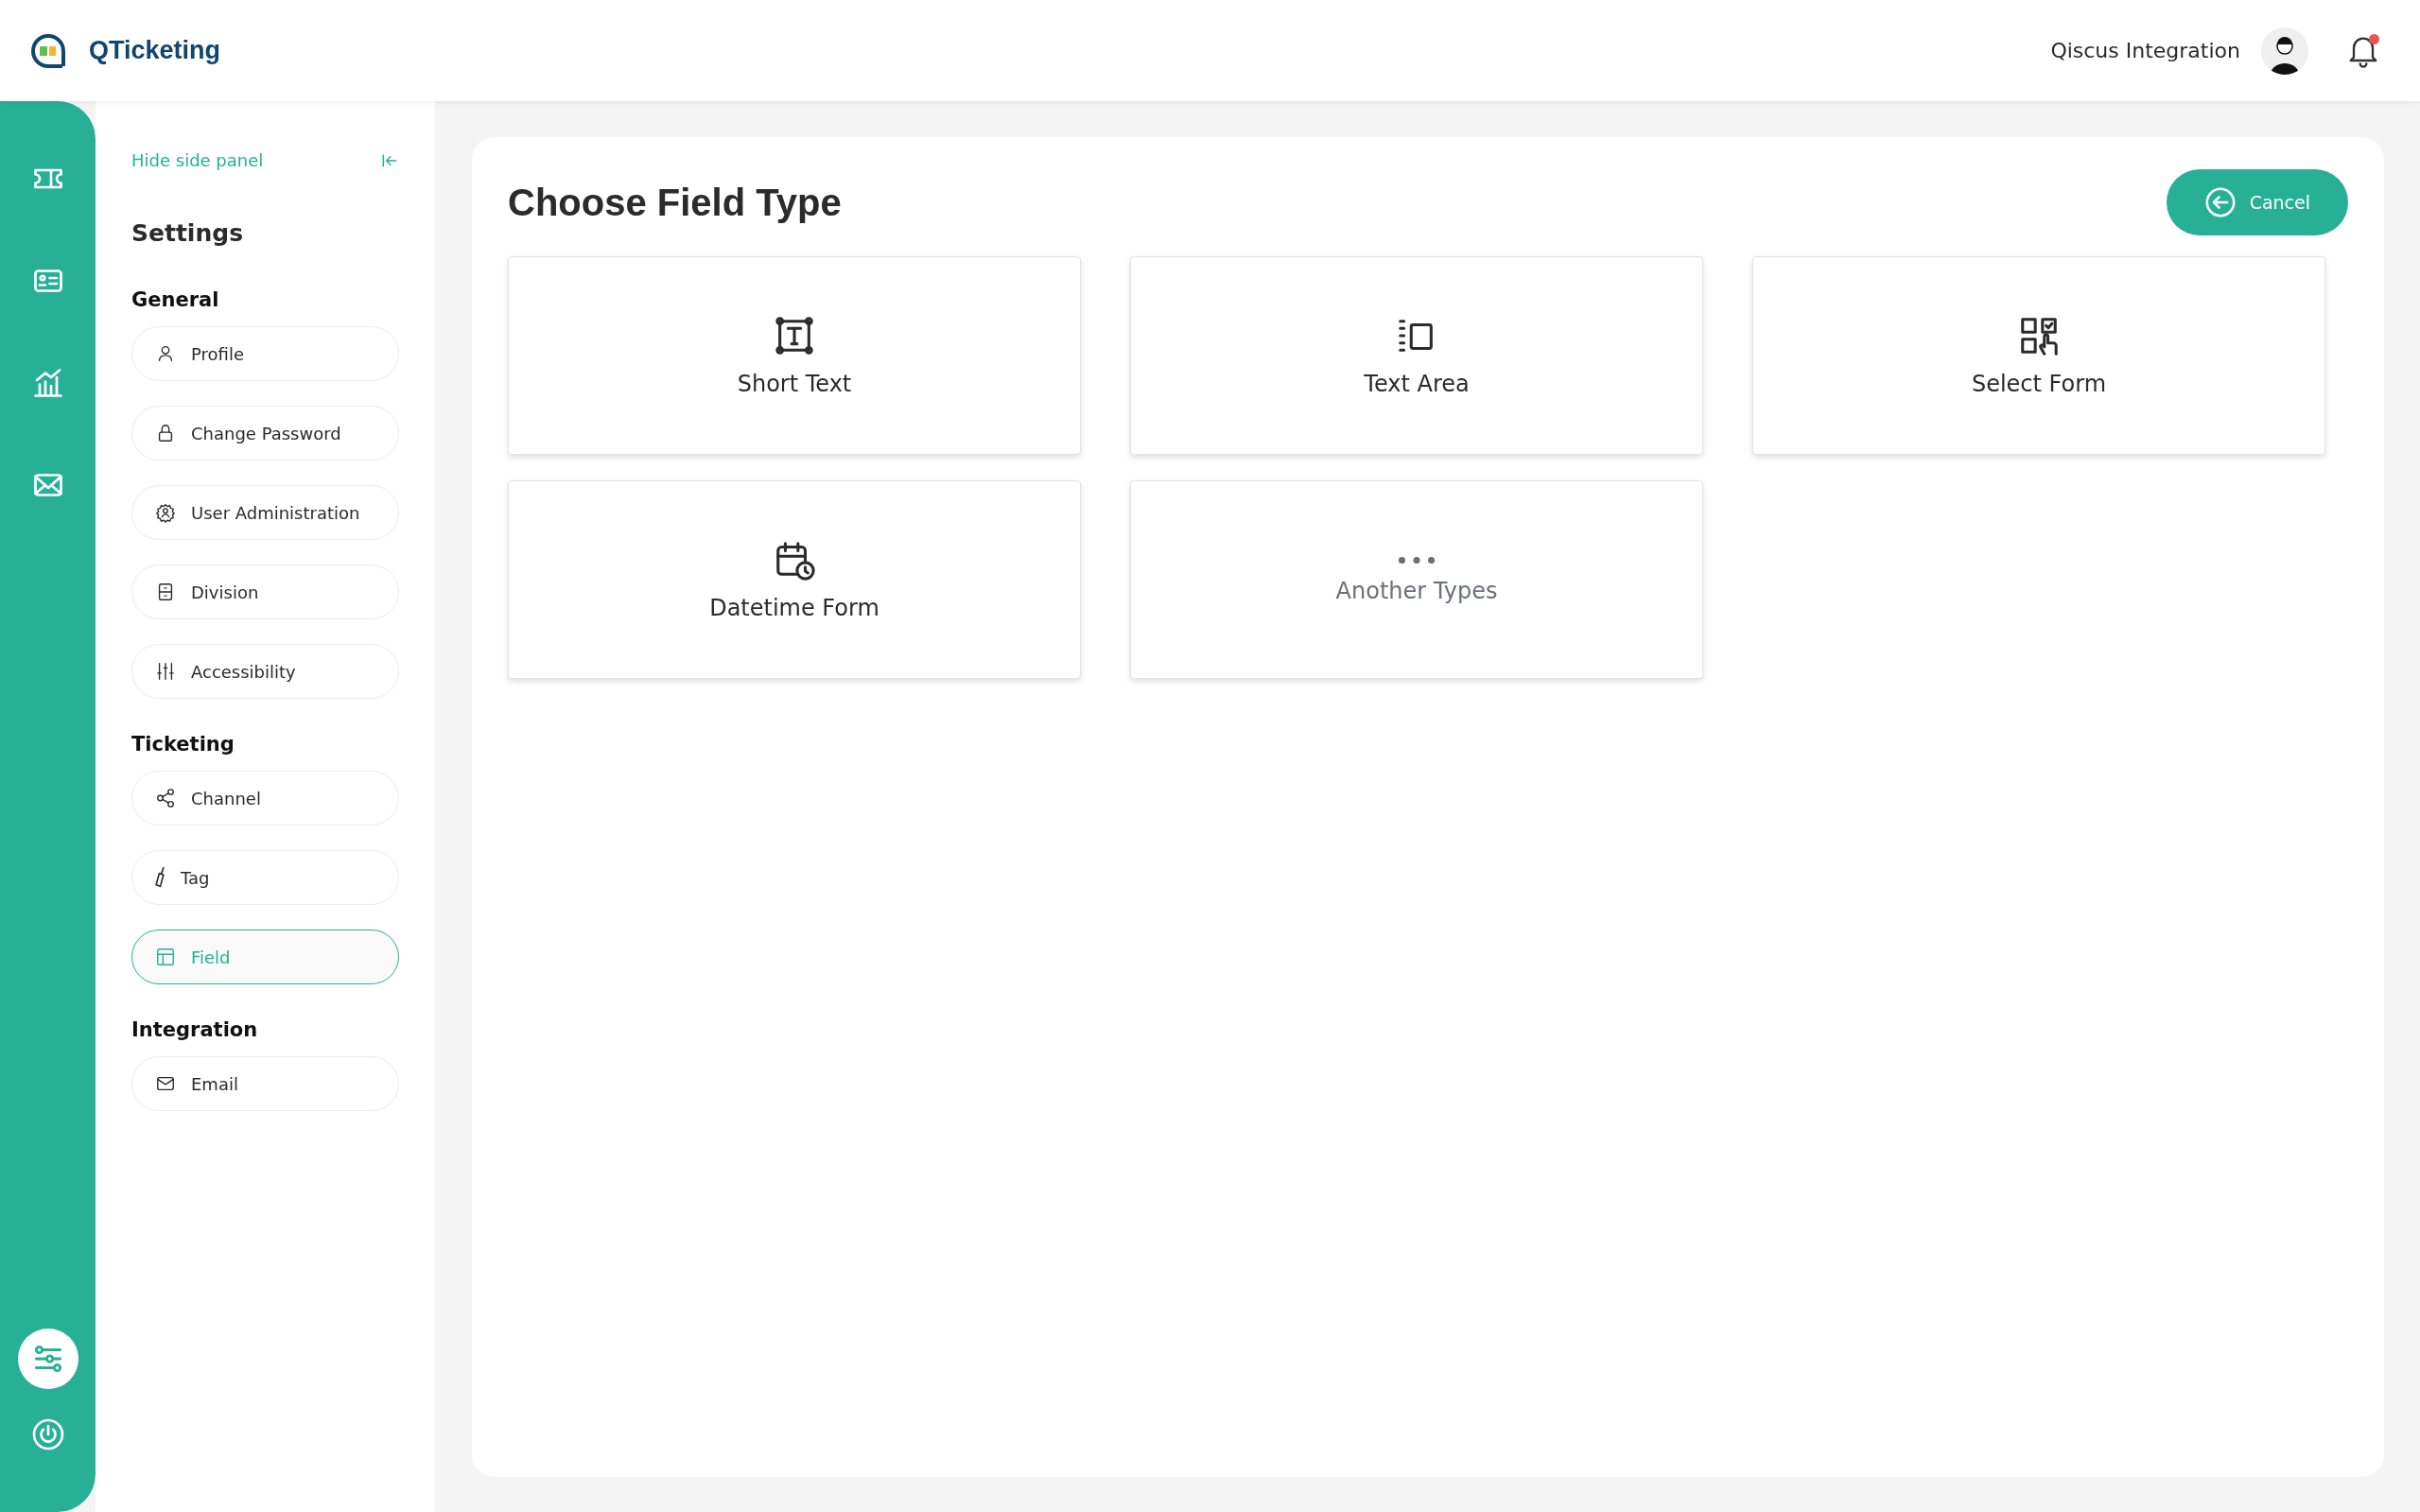 The width and height of the screenshot is (2420, 1512). I want to click on settings-menu-item: Profile, so click(265, 353).